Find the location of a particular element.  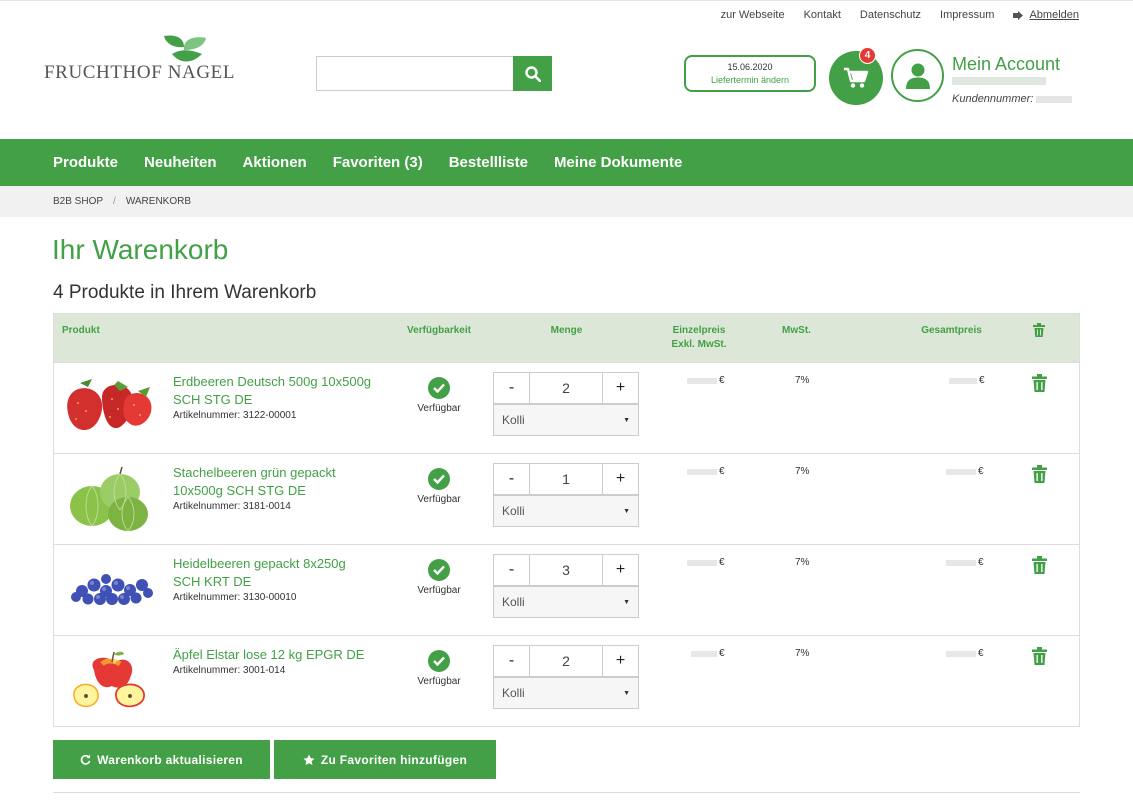

logout-label: Abmelden is located at coordinates (1054, 15).